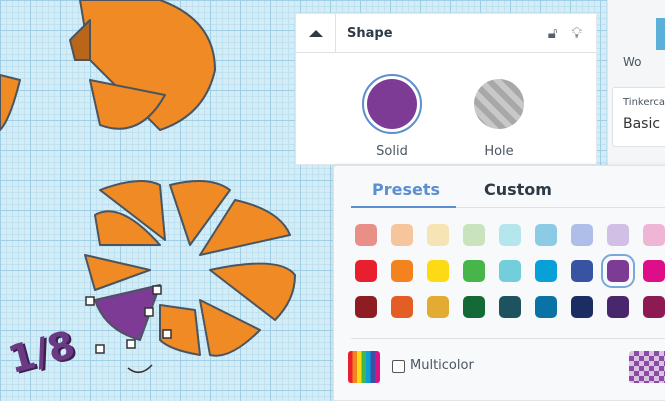  What do you see at coordinates (518, 189) in the screenshot?
I see `tab-custom: Custom` at bounding box center [518, 189].